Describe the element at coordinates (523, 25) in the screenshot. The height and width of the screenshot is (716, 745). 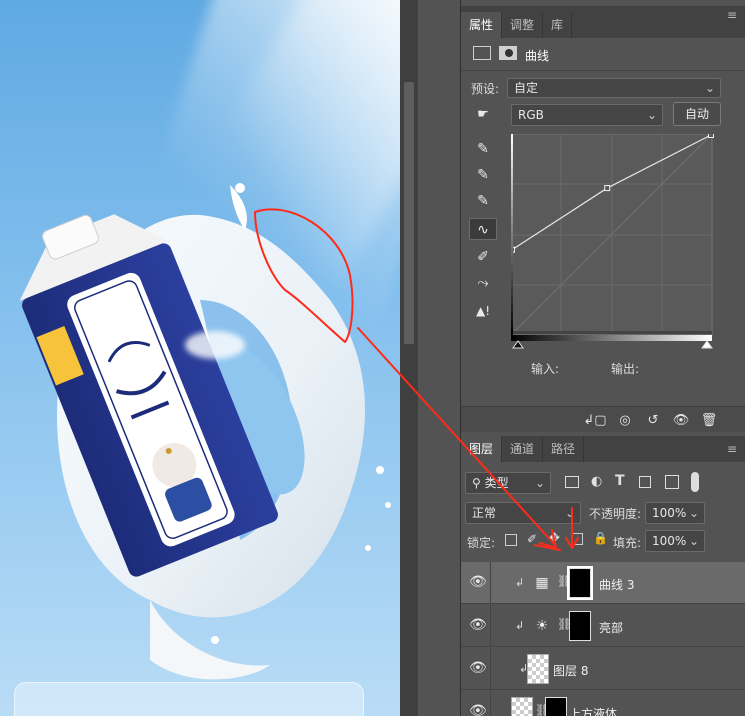
I see `tab-adjustments: 调整` at that location.